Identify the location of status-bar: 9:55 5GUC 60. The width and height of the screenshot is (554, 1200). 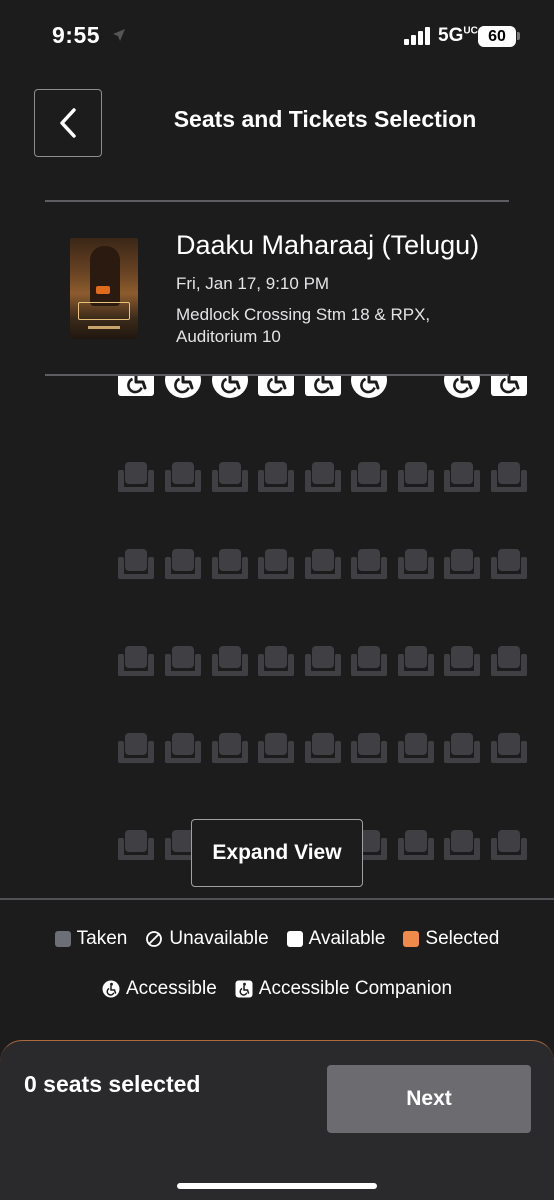
(277, 35).